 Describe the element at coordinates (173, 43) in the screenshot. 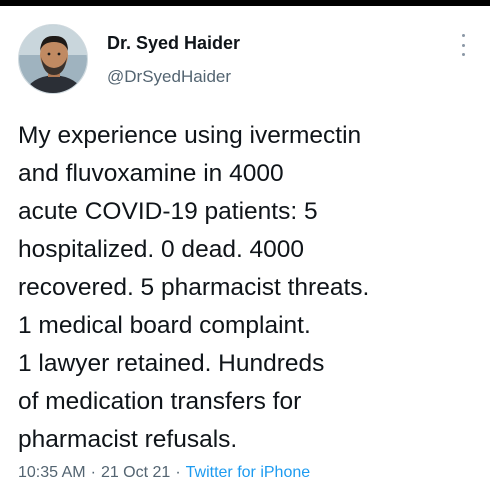

I see `author-display-name: Dr. Syed Haider` at that location.